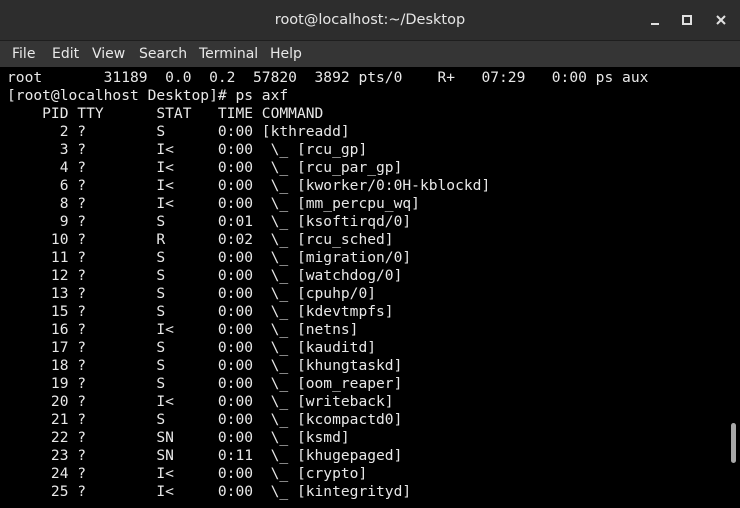  Describe the element at coordinates (733, 443) in the screenshot. I see `scrollbar-thumb` at that location.